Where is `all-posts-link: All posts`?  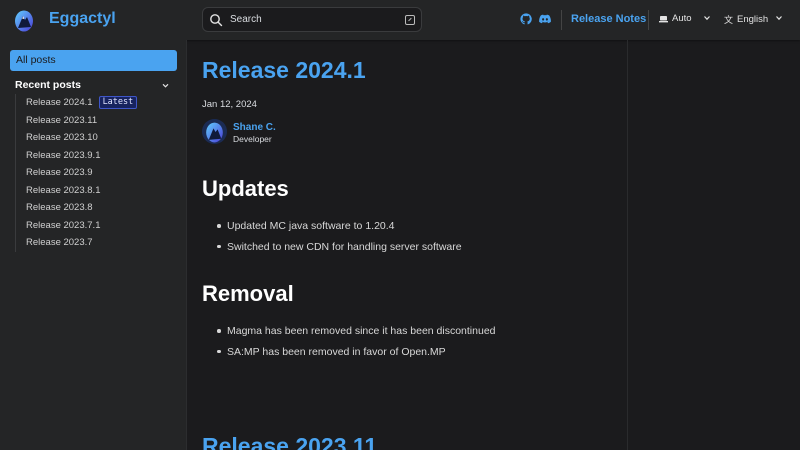 all-posts-link: All posts is located at coordinates (93, 60).